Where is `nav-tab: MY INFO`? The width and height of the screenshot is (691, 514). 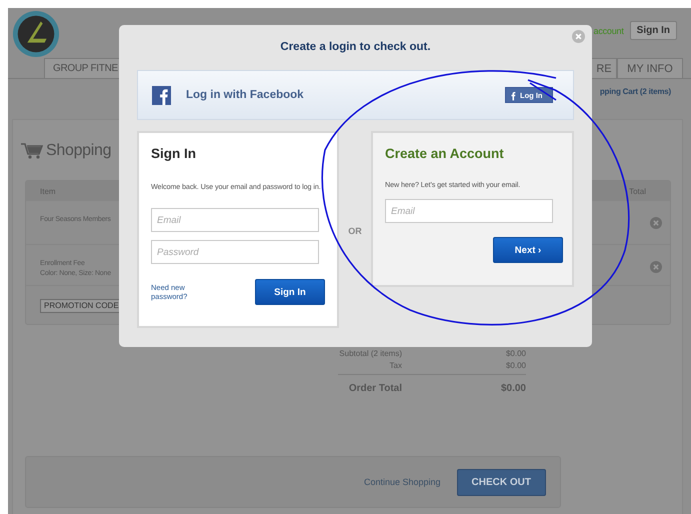
nav-tab: MY INFO is located at coordinates (650, 68).